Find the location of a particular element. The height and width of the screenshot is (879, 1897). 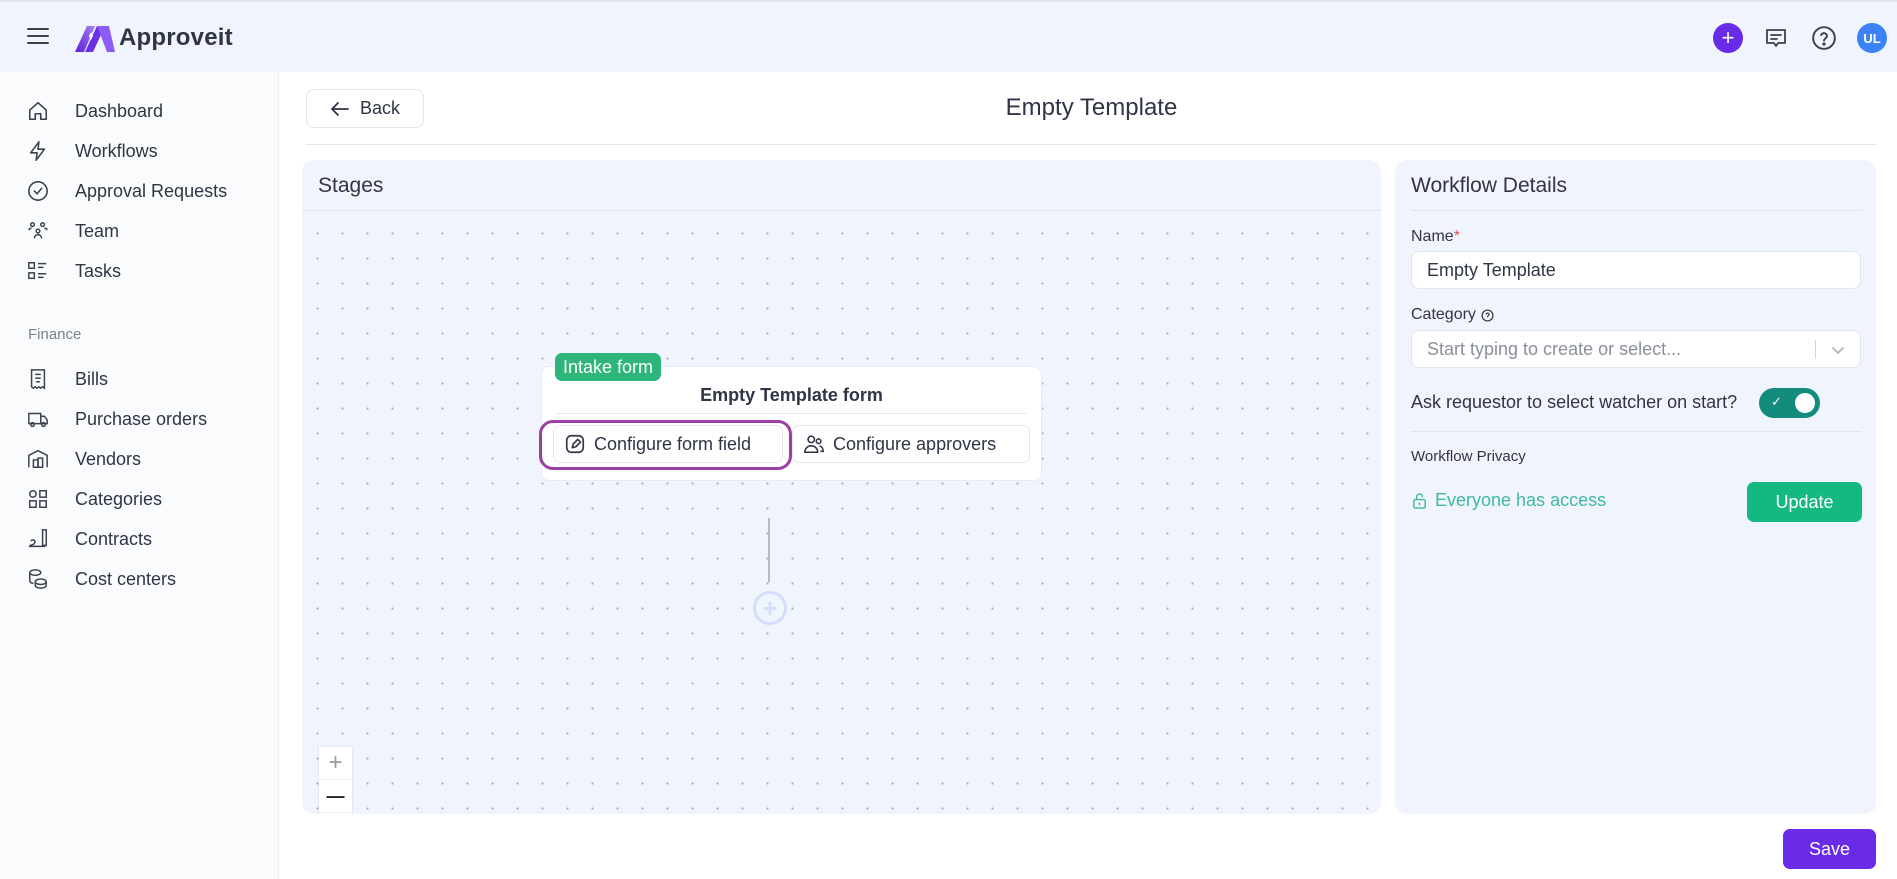

add-stage-button: + is located at coordinates (770, 608).